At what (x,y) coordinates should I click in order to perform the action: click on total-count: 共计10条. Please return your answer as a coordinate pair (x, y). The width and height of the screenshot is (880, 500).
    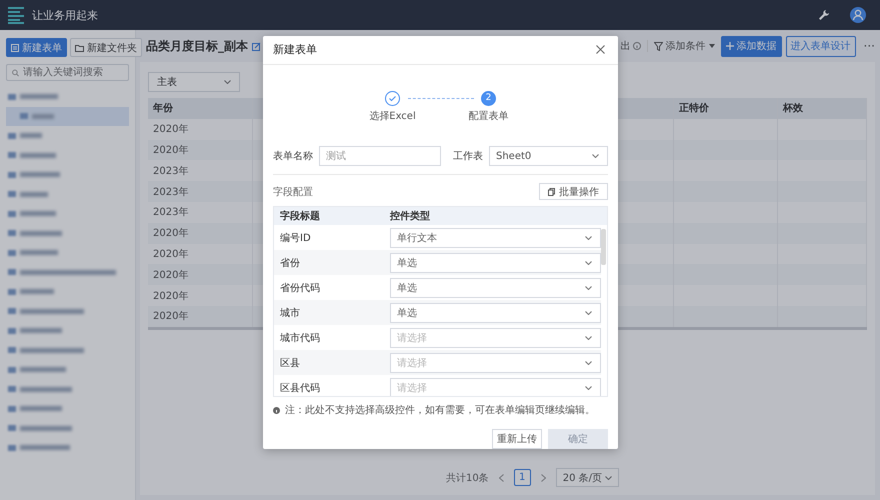
    Looking at the image, I should click on (467, 478).